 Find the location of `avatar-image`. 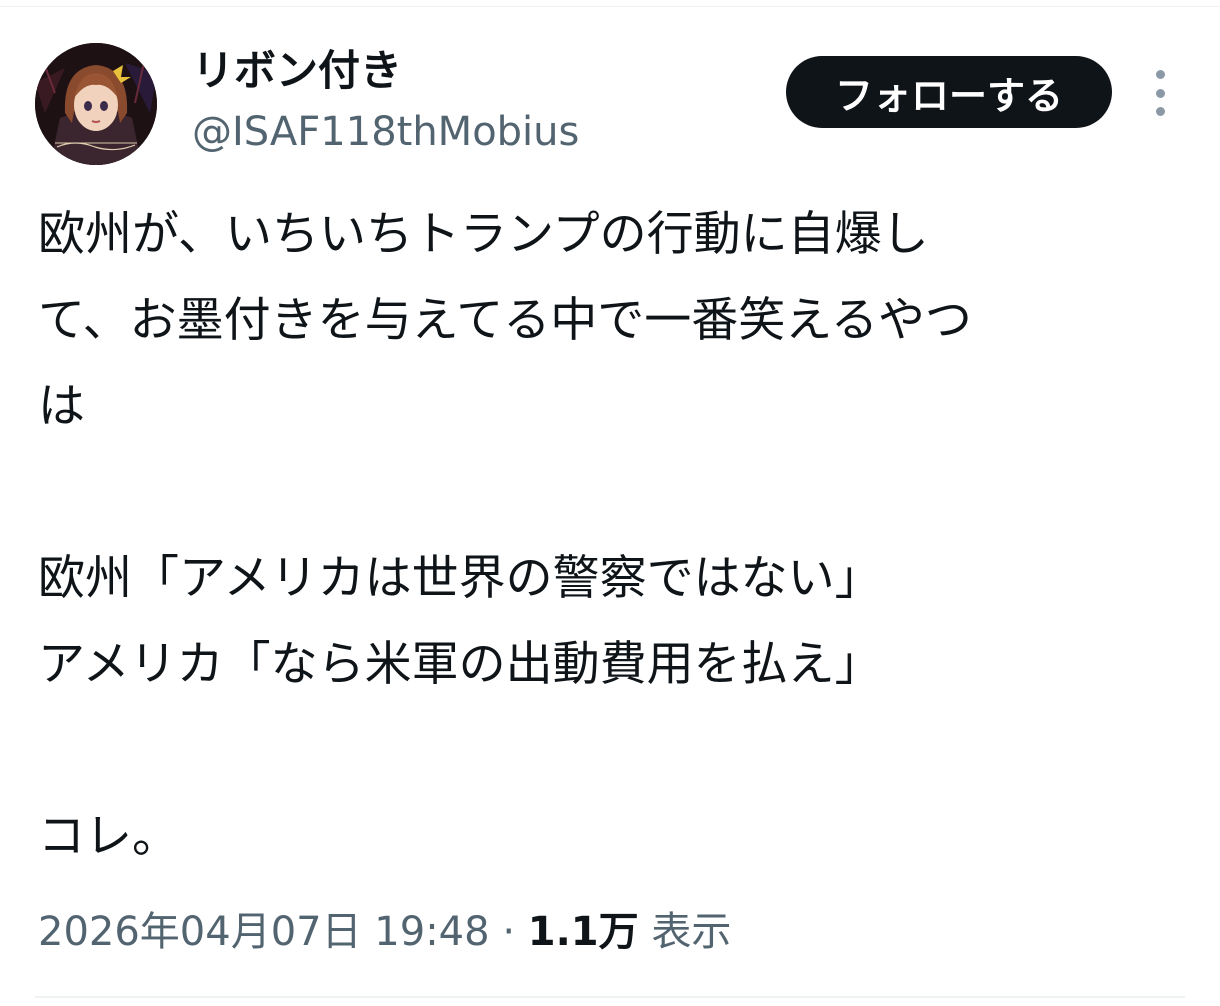

avatar-image is located at coordinates (96, 104).